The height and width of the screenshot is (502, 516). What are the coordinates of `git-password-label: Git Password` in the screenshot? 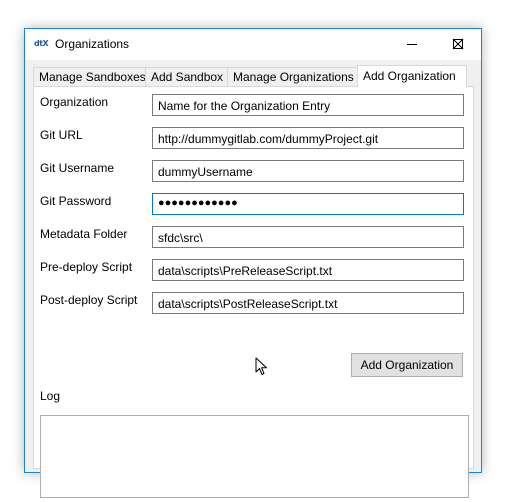 It's located at (76, 201).